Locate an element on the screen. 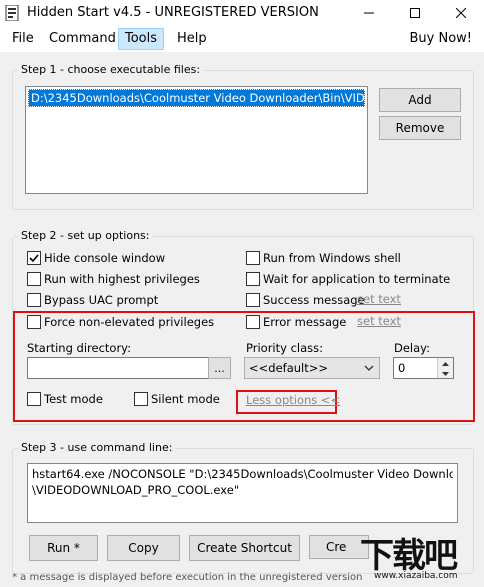 This screenshot has width=484, height=587. delay-label: Delay: is located at coordinates (412, 348).